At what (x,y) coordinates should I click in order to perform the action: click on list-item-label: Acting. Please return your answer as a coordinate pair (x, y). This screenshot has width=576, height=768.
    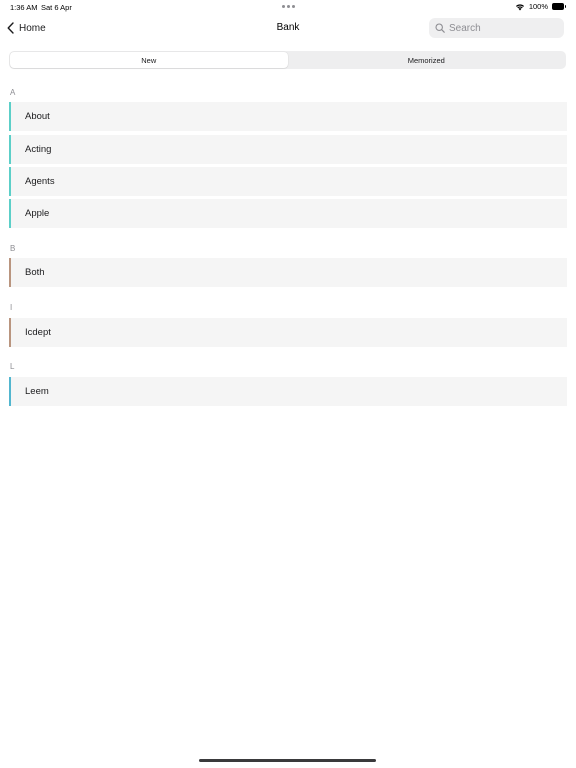
    Looking at the image, I should click on (38, 149).